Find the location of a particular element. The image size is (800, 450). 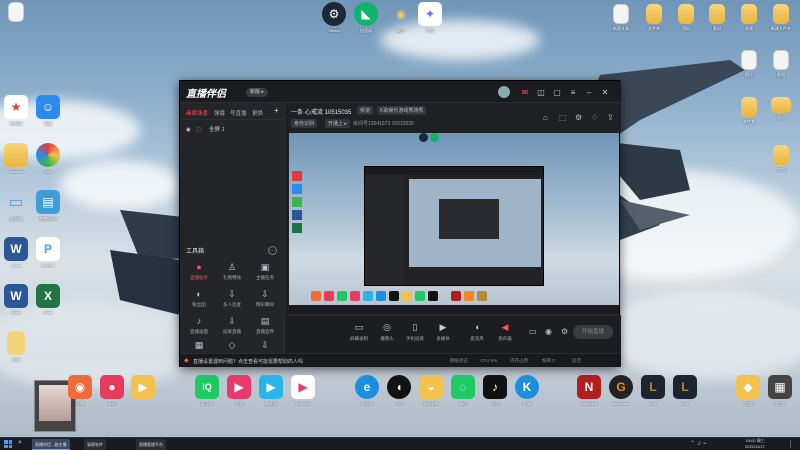

dock-app-game: ◆ 游戏 is located at coordinates (748, 391).